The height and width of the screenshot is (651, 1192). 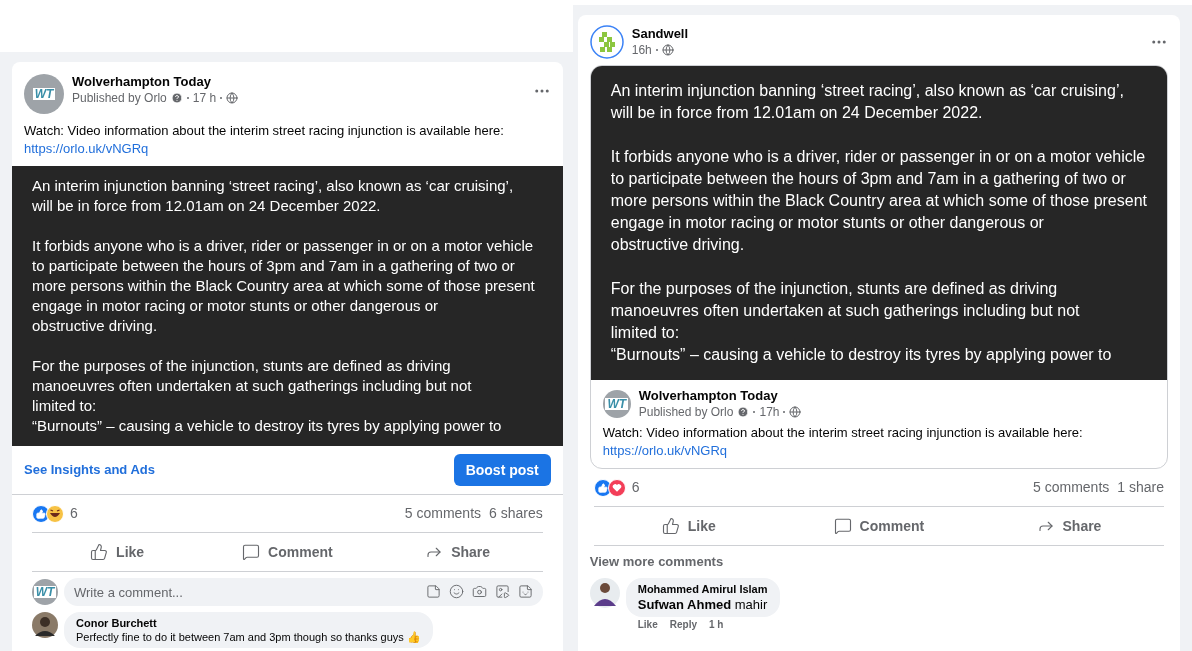 I want to click on shares-count: 1 share, so click(x=1140, y=487).